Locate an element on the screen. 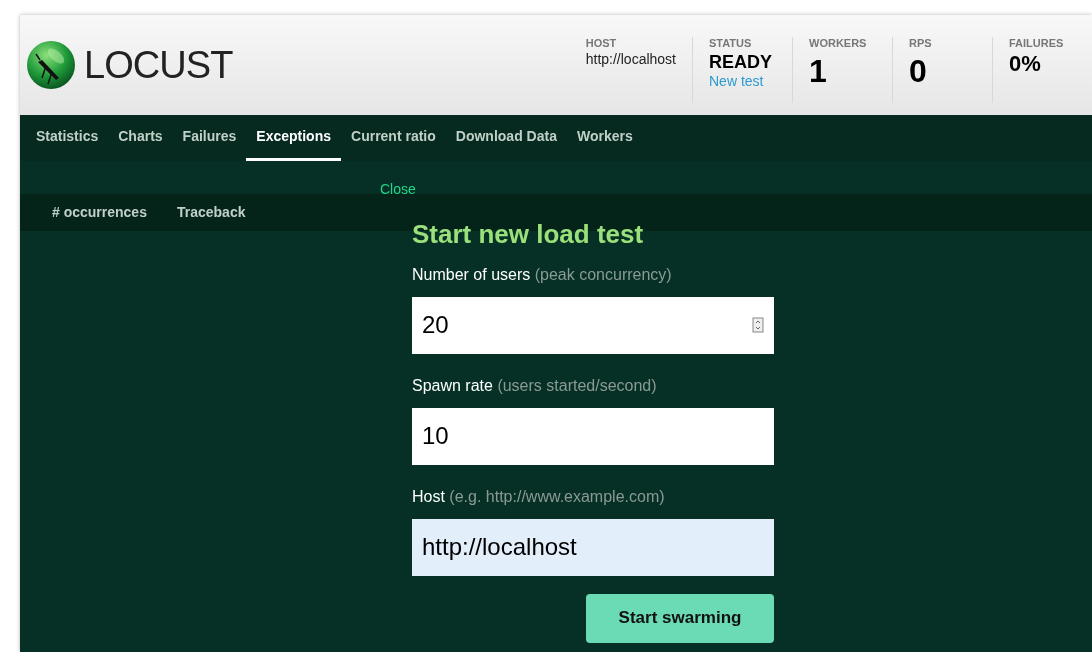 This screenshot has height=652, width=1092. field-label: Spawn rate (users started/second) is located at coordinates (535, 385).